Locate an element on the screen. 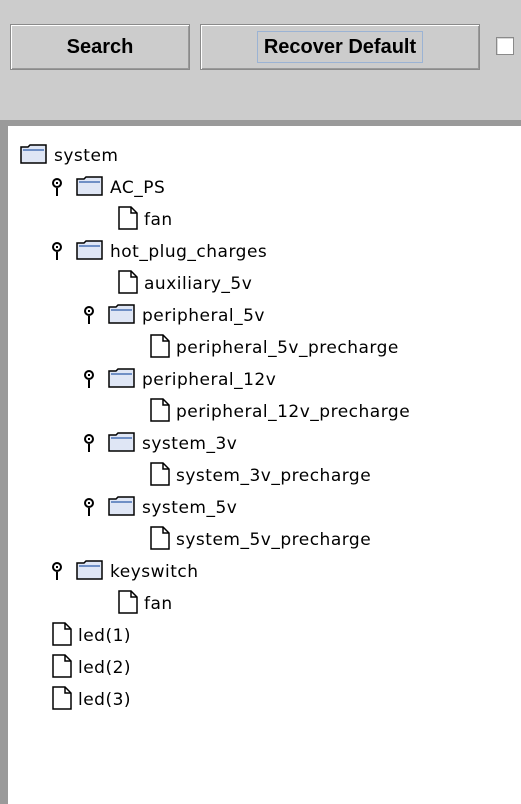  tree-node-fan: fan is located at coordinates (145, 220).